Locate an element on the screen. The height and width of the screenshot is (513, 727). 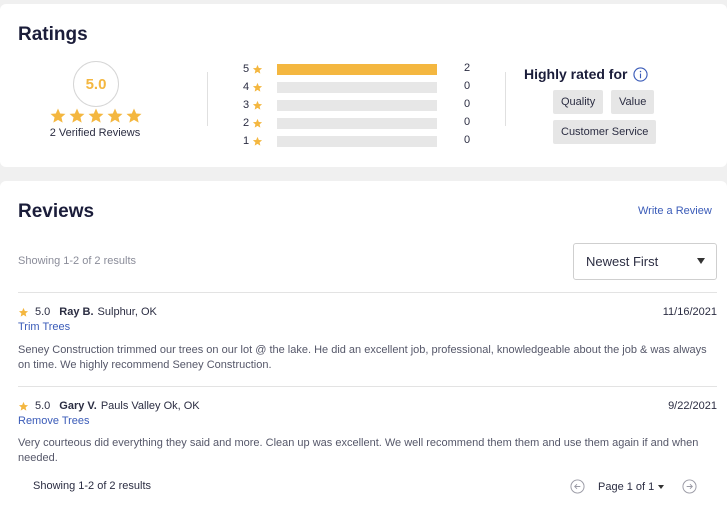
reviews-title: Reviews is located at coordinates (56, 211).